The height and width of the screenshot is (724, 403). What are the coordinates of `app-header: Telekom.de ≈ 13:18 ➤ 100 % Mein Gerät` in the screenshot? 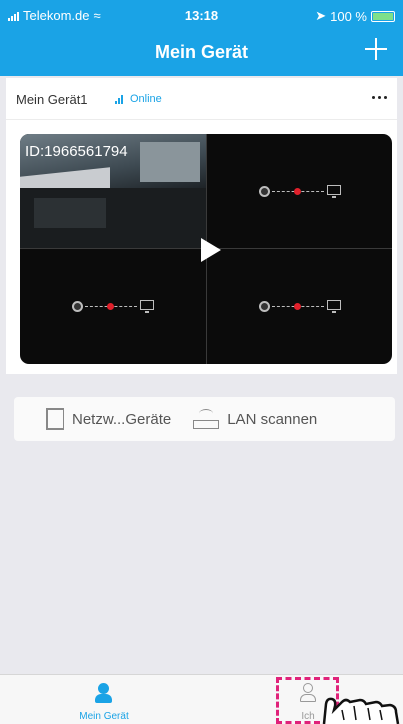 It's located at (201, 38).